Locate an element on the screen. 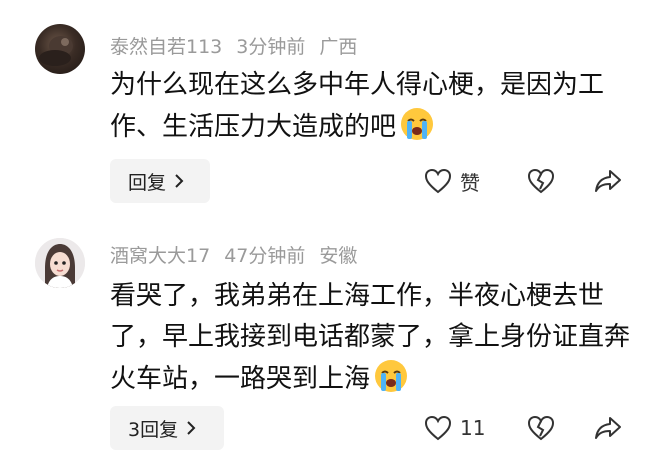  comment-actions: 11 is located at coordinates (530, 428).